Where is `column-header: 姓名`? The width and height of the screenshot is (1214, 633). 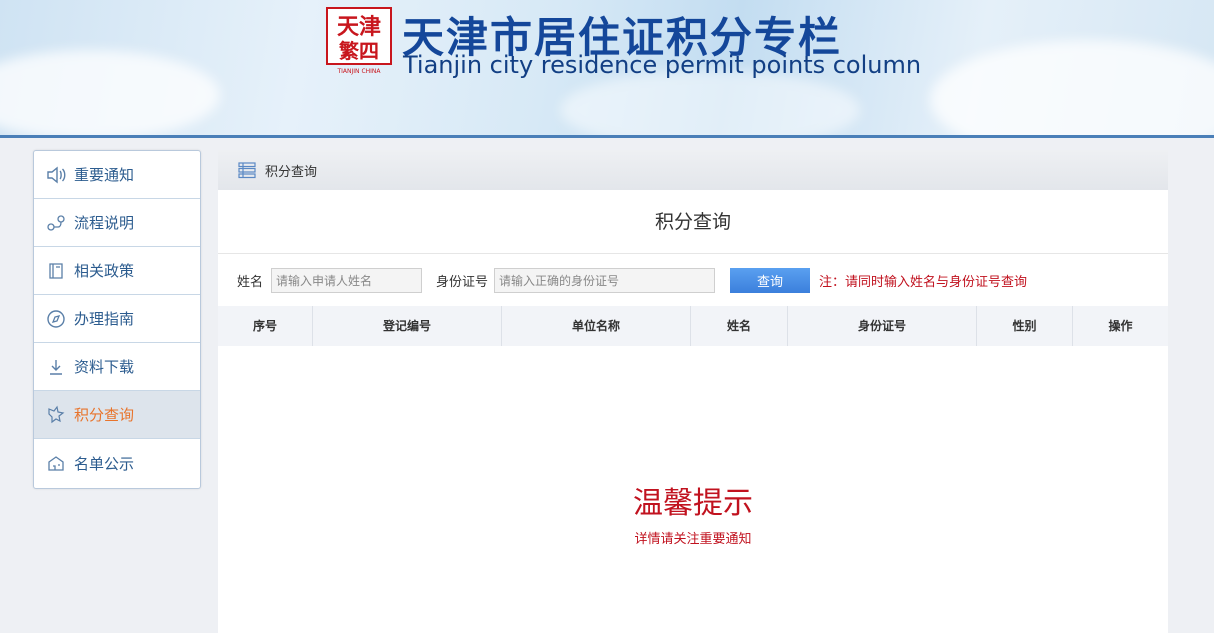
column-header: 姓名 is located at coordinates (739, 326).